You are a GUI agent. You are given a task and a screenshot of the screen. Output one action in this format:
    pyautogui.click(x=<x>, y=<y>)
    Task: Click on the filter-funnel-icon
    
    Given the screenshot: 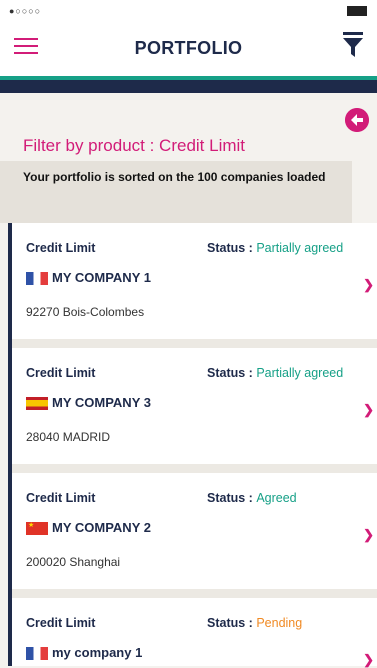 What is the action you would take?
    pyautogui.click(x=353, y=45)
    